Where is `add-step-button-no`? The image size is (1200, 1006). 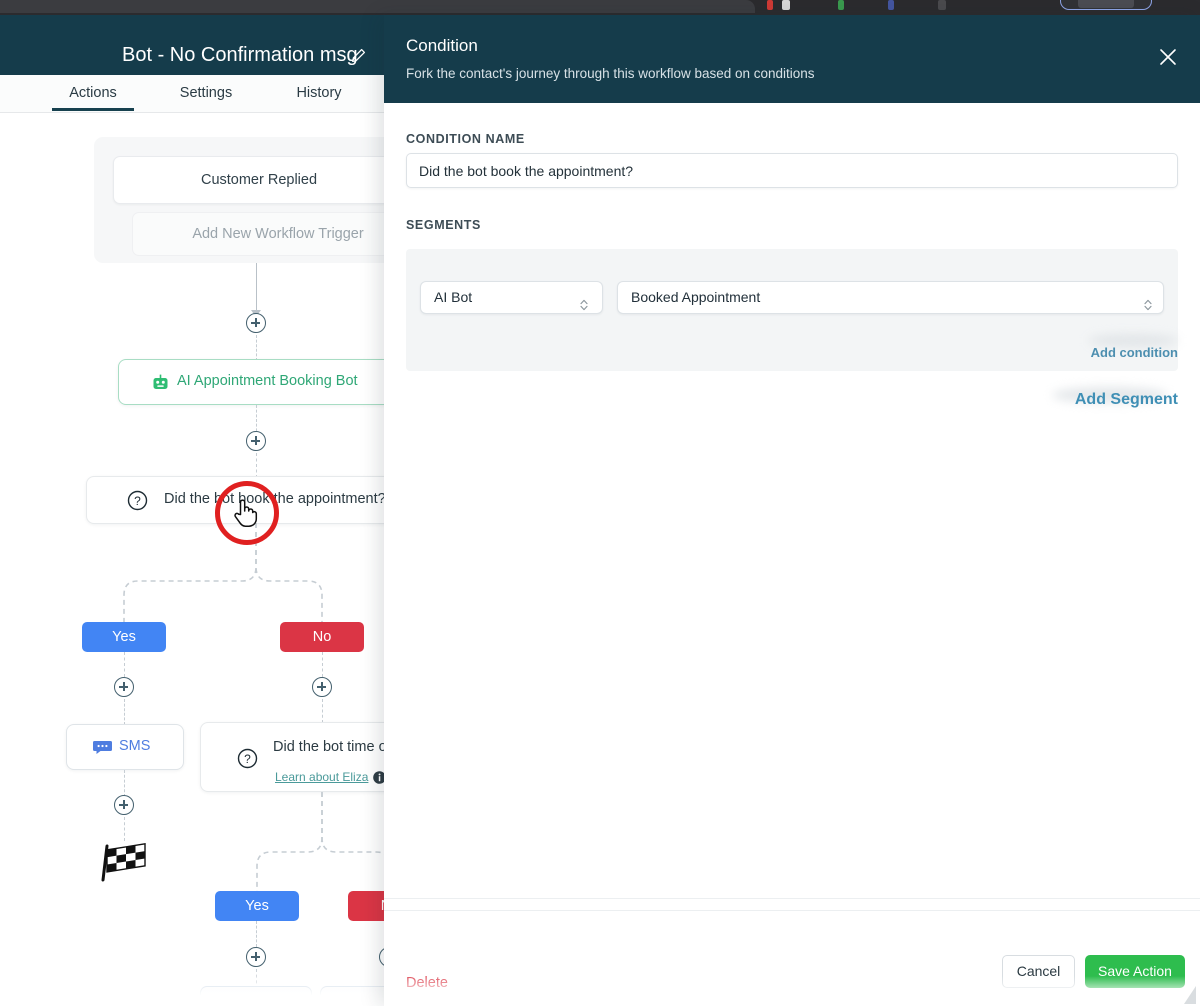 add-step-button-no is located at coordinates (322, 687).